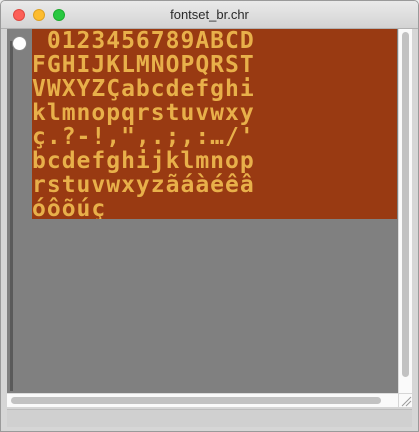 Image resolution: width=419 pixels, height=432 pixels. I want to click on vertical-scrollbar, so click(405, 211).